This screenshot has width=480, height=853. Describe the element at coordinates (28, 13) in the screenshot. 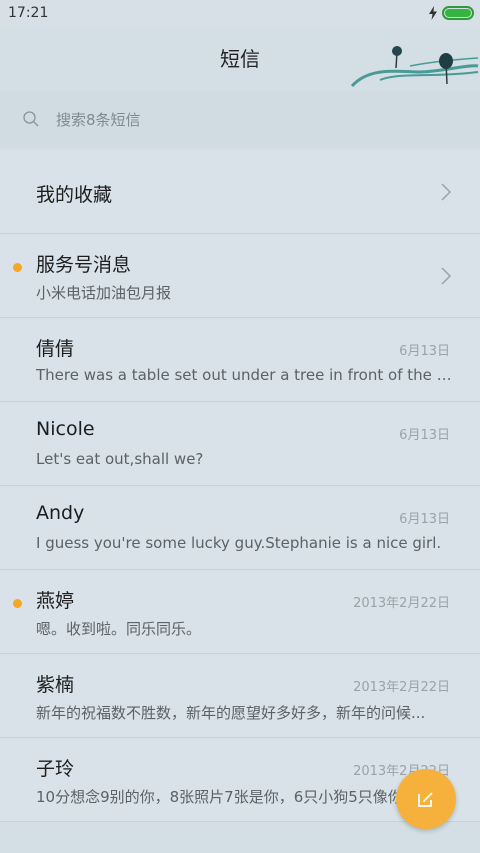

I see `status-time: 17:21` at that location.